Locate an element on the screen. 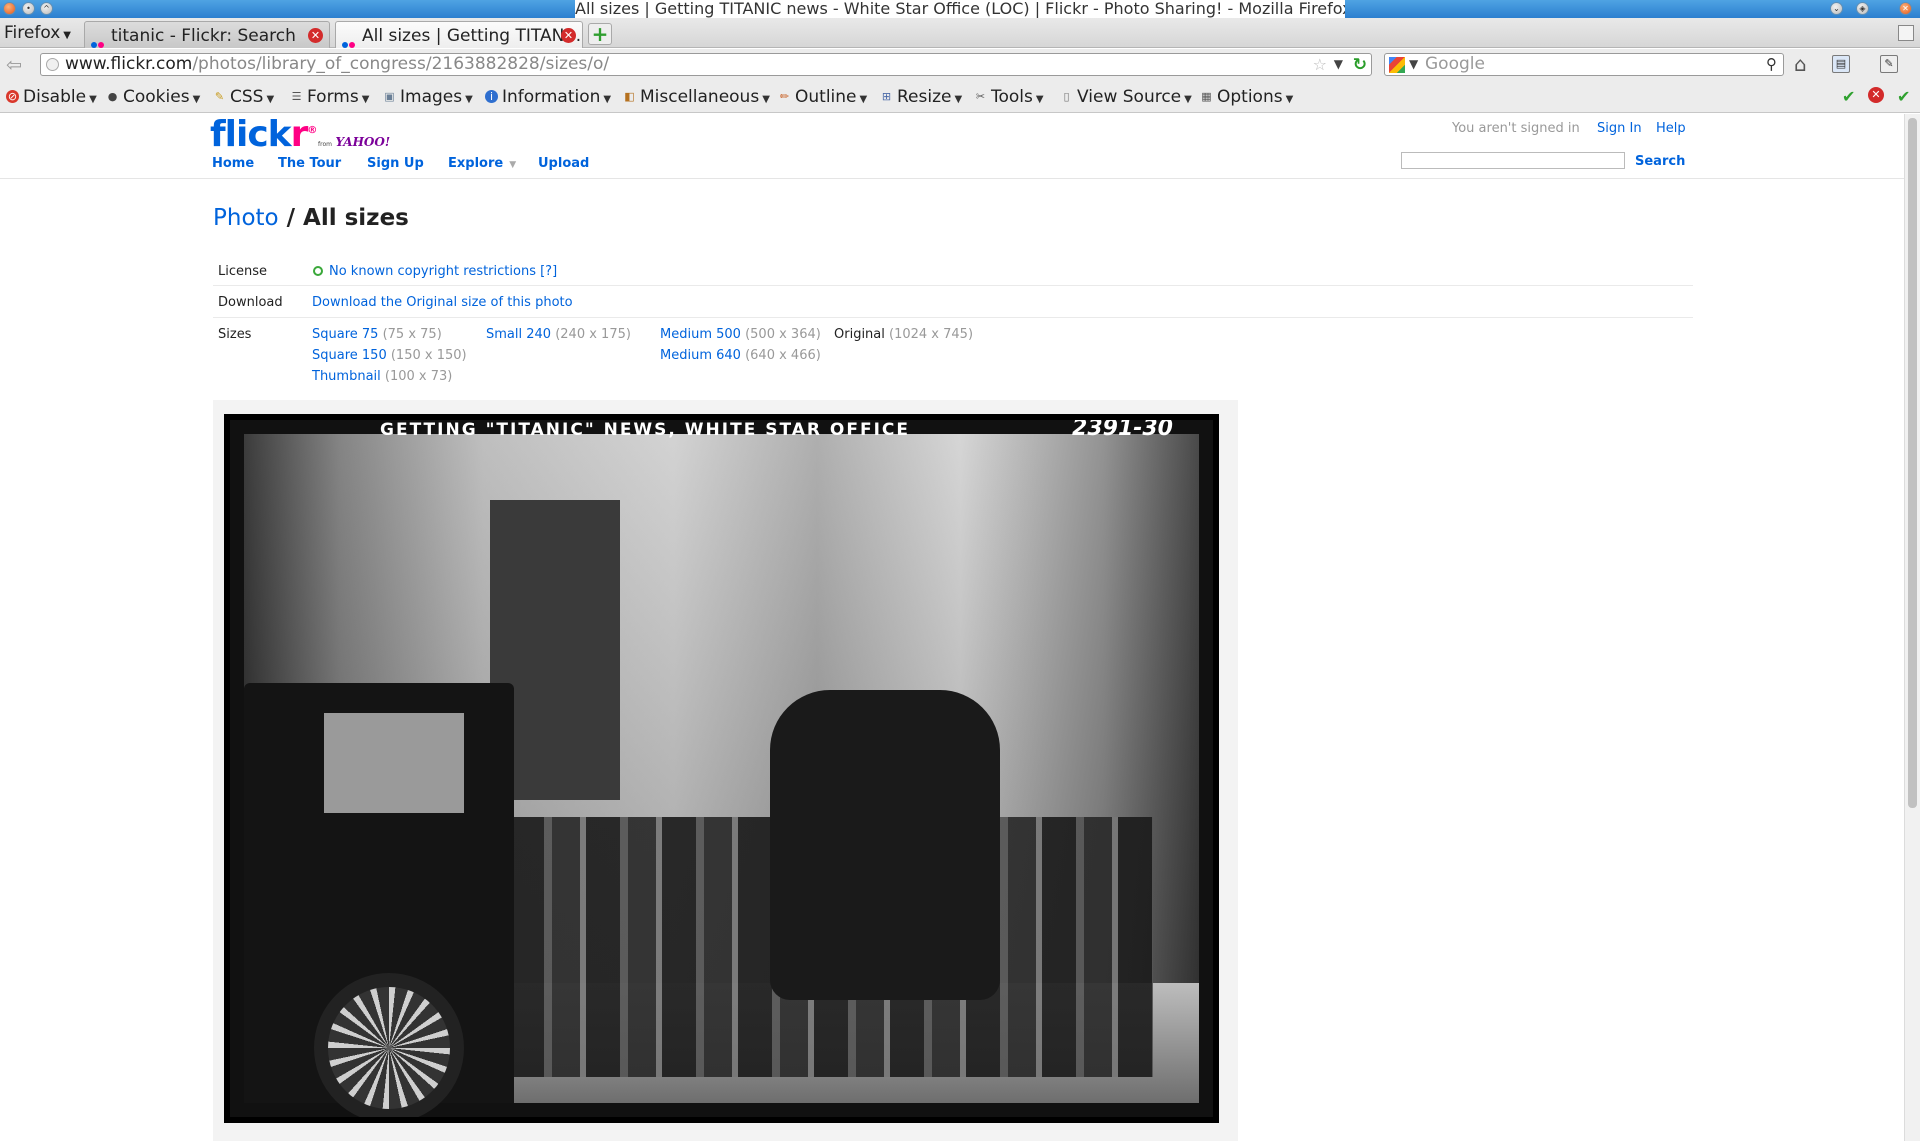 The image size is (1920, 1141). images-icon: ▣ is located at coordinates (389, 96).